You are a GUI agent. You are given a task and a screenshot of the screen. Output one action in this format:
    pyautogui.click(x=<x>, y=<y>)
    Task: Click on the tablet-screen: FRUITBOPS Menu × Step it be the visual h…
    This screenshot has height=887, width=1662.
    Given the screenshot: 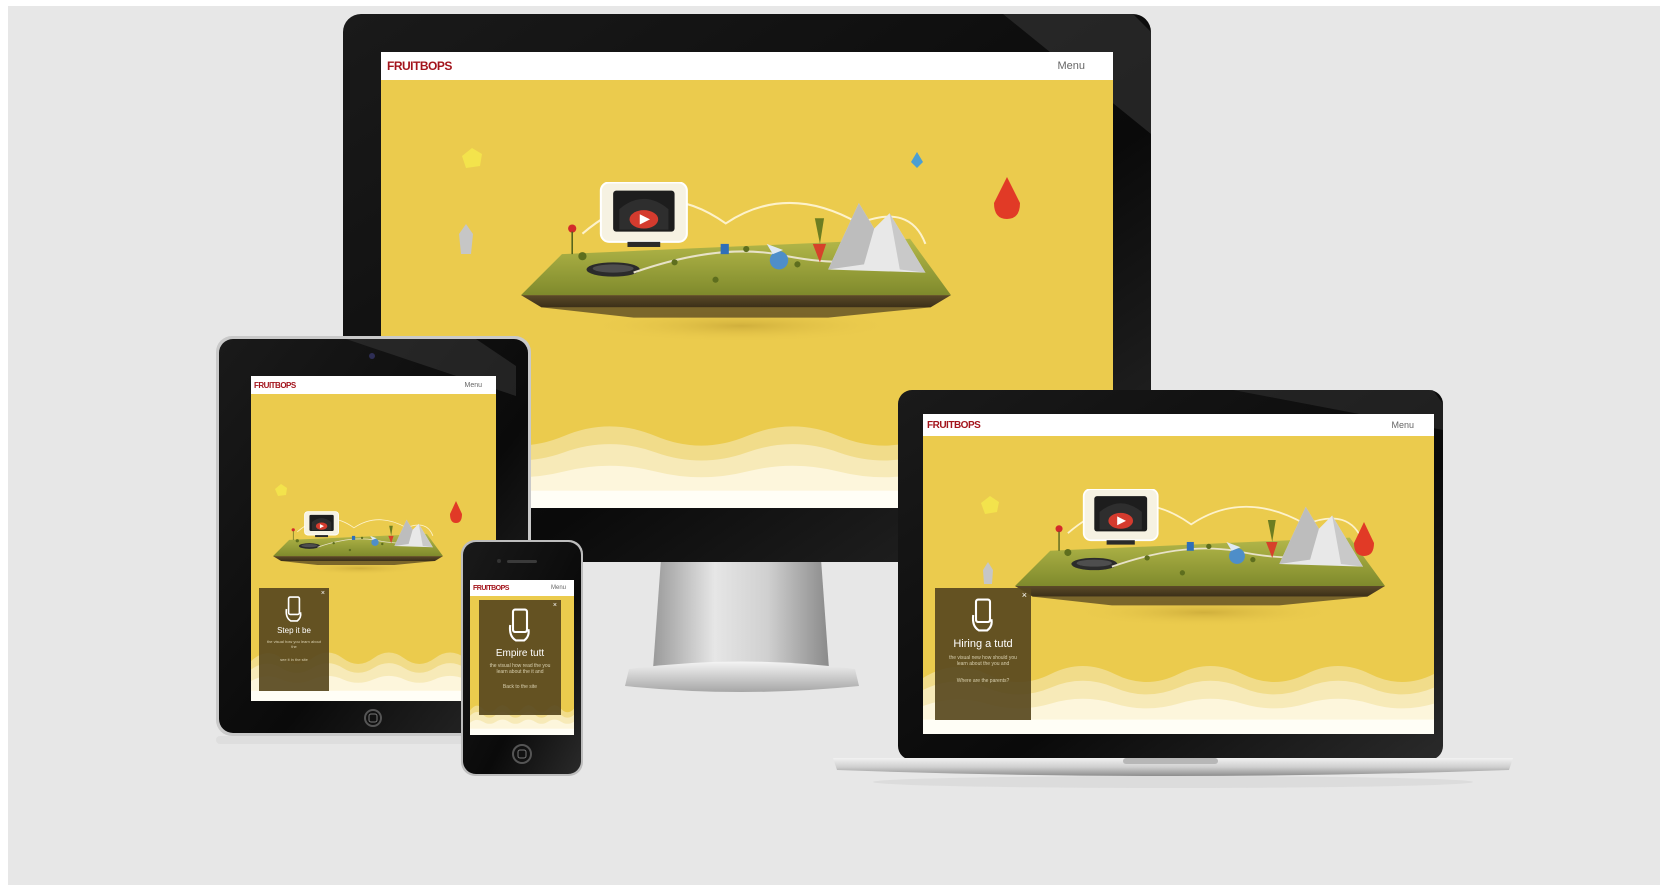 What is the action you would take?
    pyautogui.click(x=373, y=538)
    